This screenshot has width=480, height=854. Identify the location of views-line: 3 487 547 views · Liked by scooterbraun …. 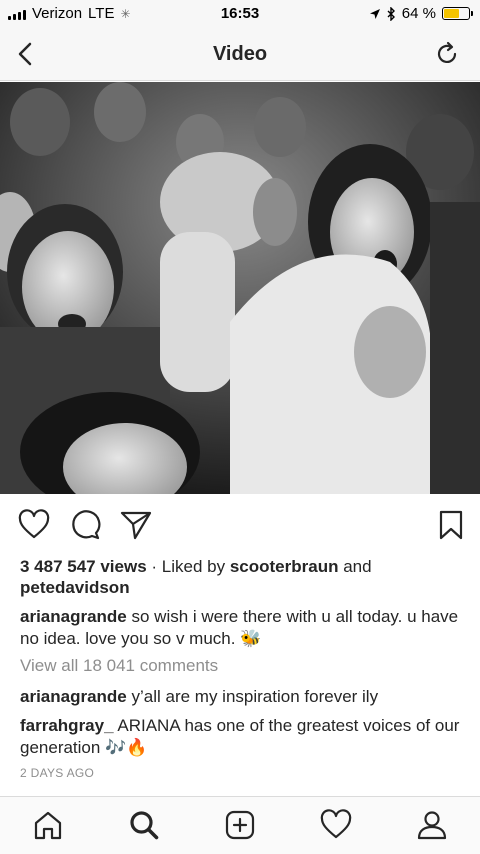
(240, 577).